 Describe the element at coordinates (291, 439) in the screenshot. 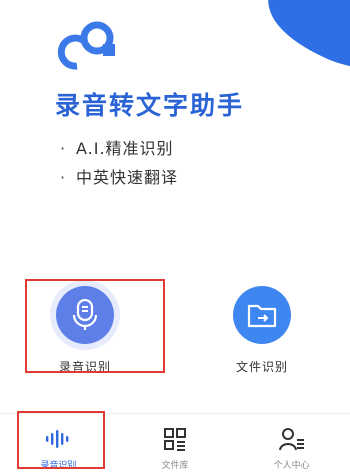

I see `user-icon` at that location.